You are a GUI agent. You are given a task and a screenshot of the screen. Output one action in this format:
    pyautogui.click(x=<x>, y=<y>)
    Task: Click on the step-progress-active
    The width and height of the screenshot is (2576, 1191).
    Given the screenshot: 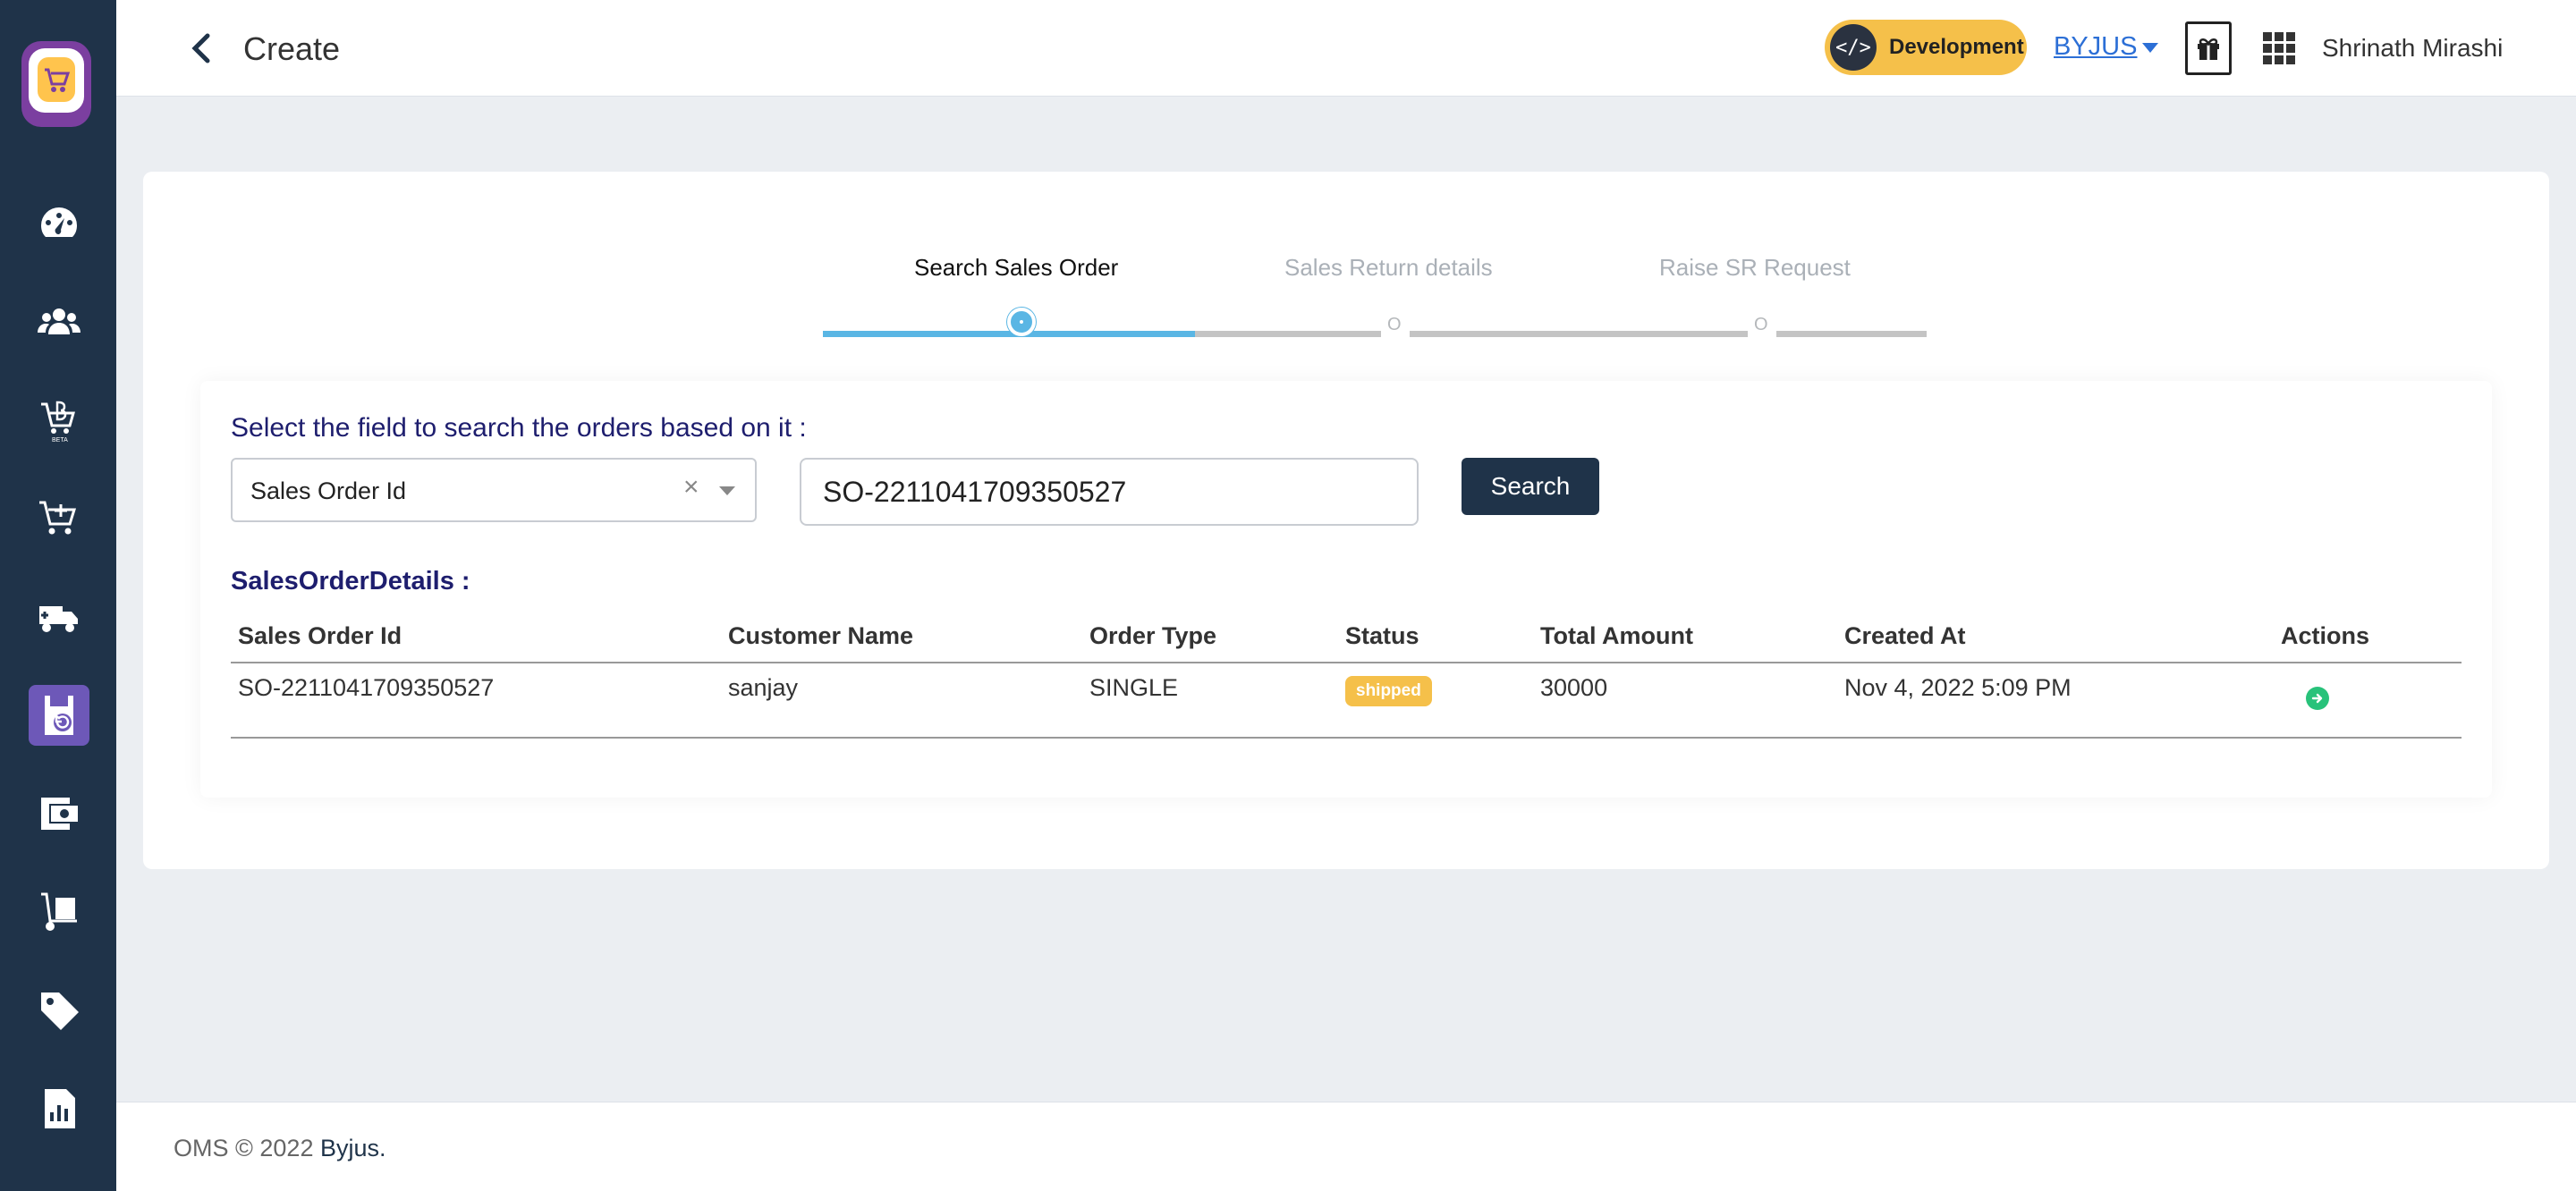 What is the action you would take?
    pyautogui.click(x=1009, y=334)
    